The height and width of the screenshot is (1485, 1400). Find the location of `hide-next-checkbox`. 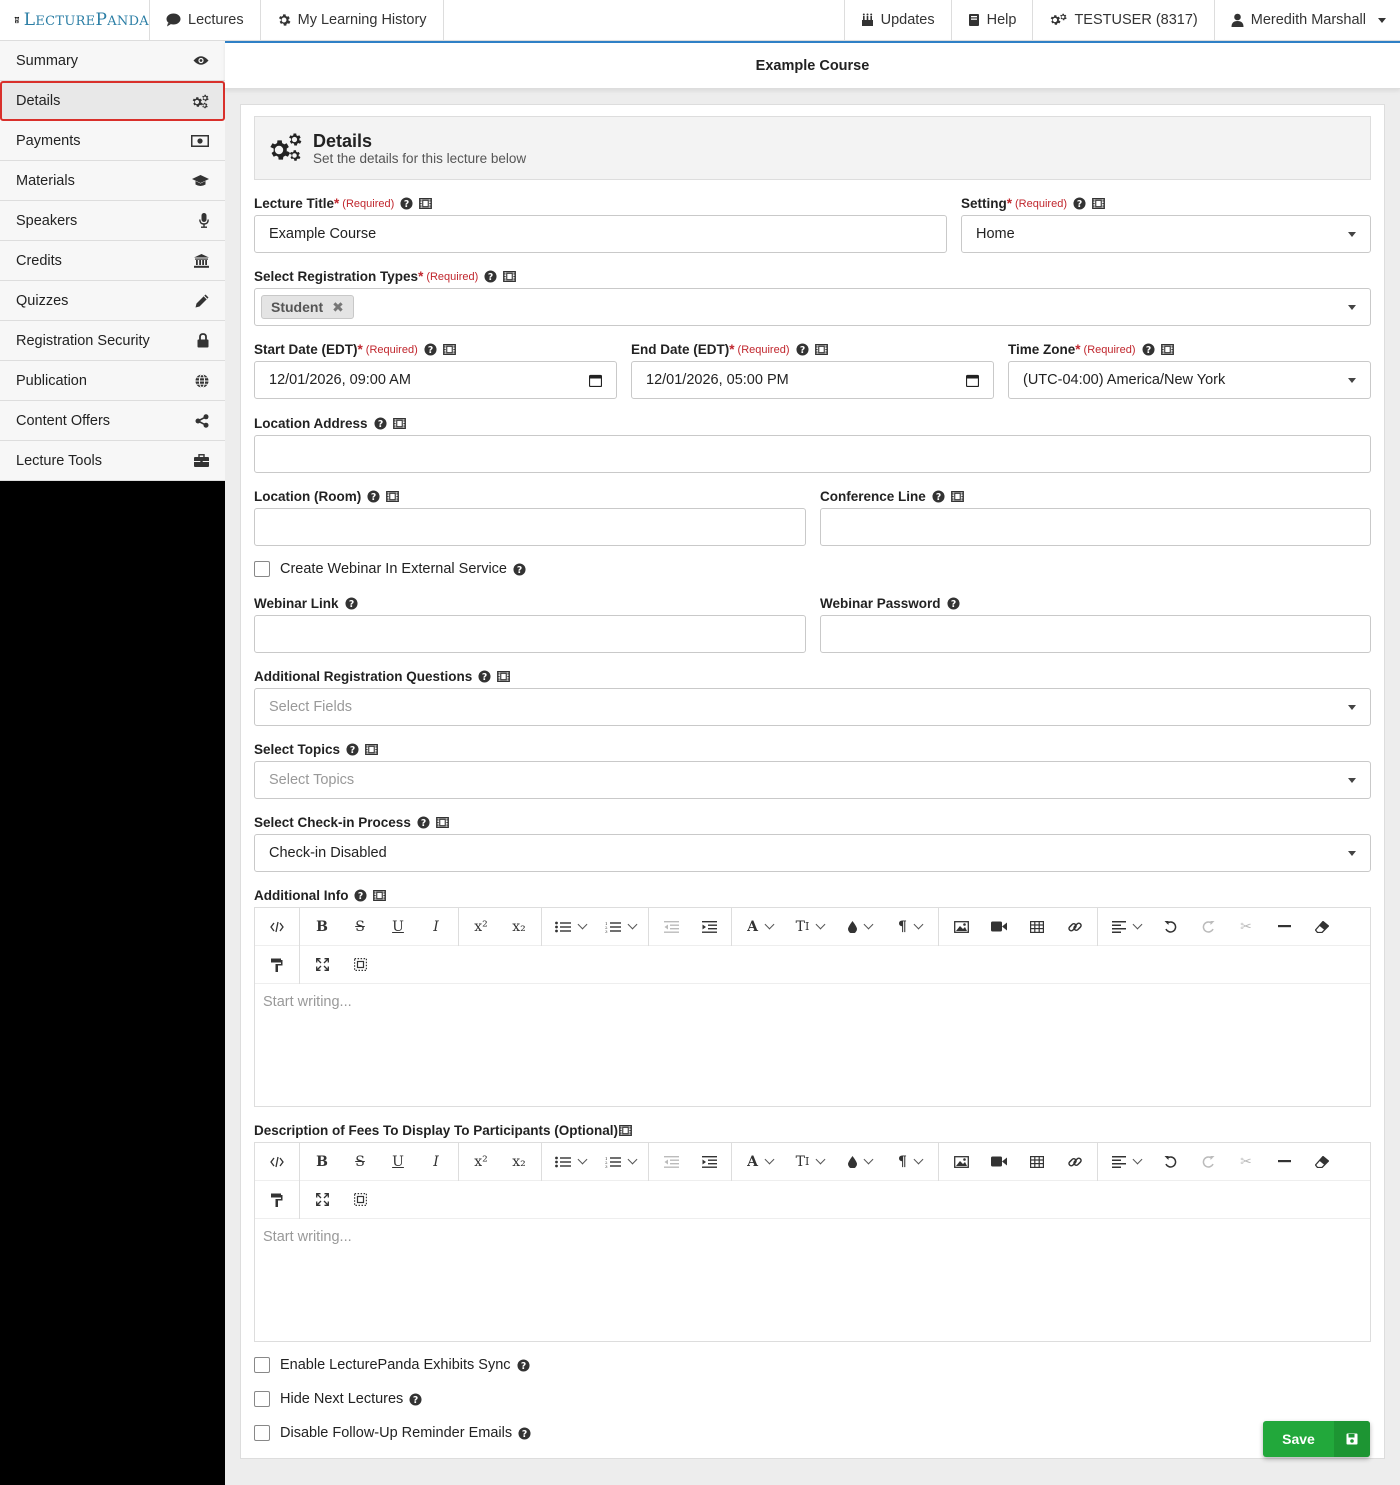

hide-next-checkbox is located at coordinates (262, 1399).